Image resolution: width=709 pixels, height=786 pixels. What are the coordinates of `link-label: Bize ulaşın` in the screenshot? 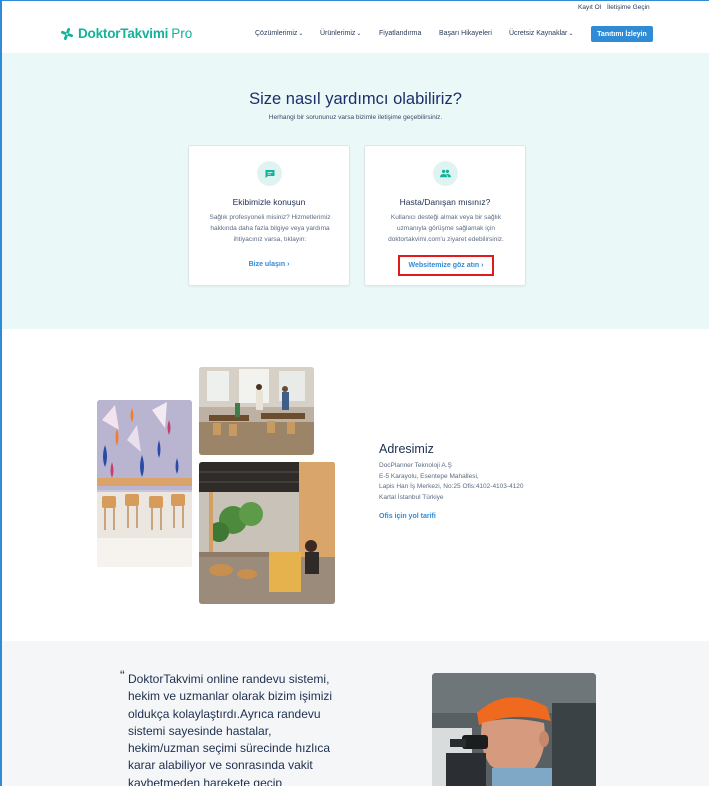 It's located at (267, 264).